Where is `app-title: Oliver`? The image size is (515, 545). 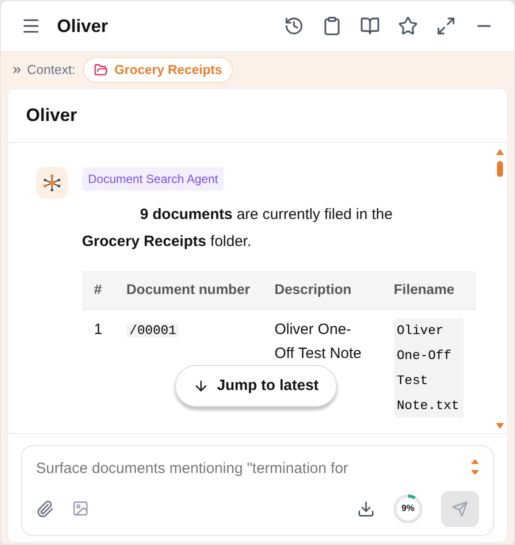 app-title: Oliver is located at coordinates (83, 26).